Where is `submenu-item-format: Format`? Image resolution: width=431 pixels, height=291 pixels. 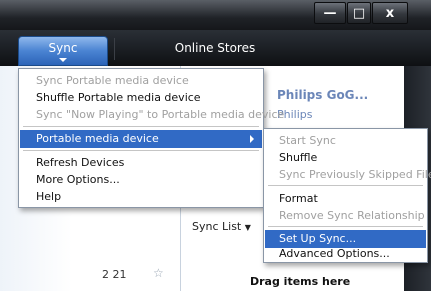 submenu-item-format: Format is located at coordinates (345, 199).